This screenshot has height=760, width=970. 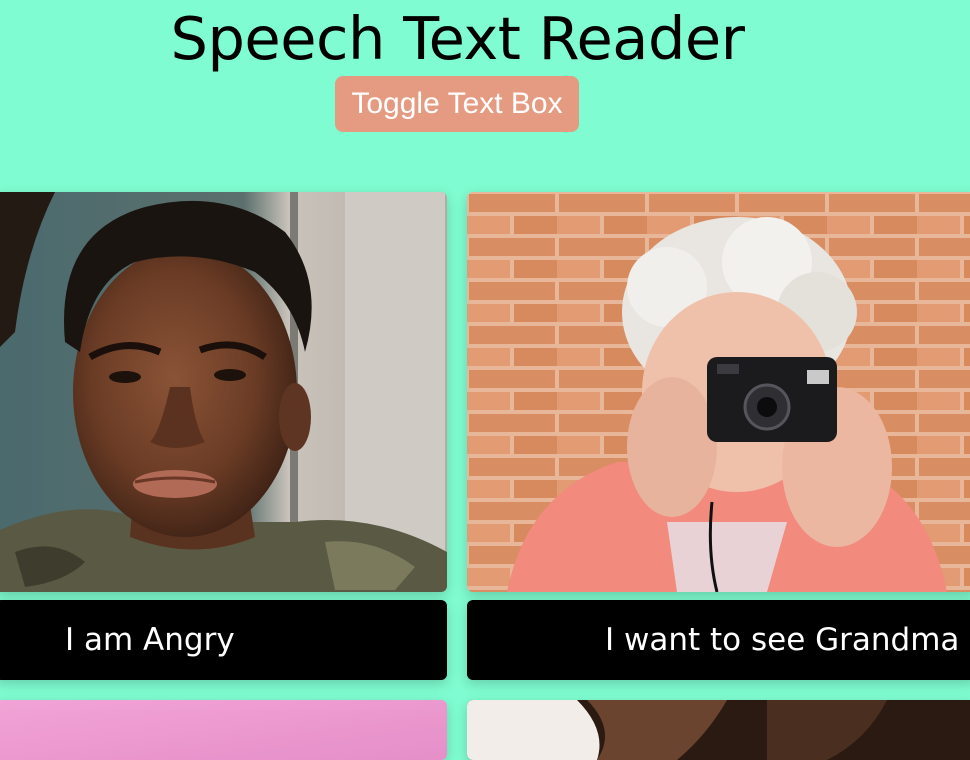 I want to click on page-title: Speech Text Reader, so click(x=457, y=38).